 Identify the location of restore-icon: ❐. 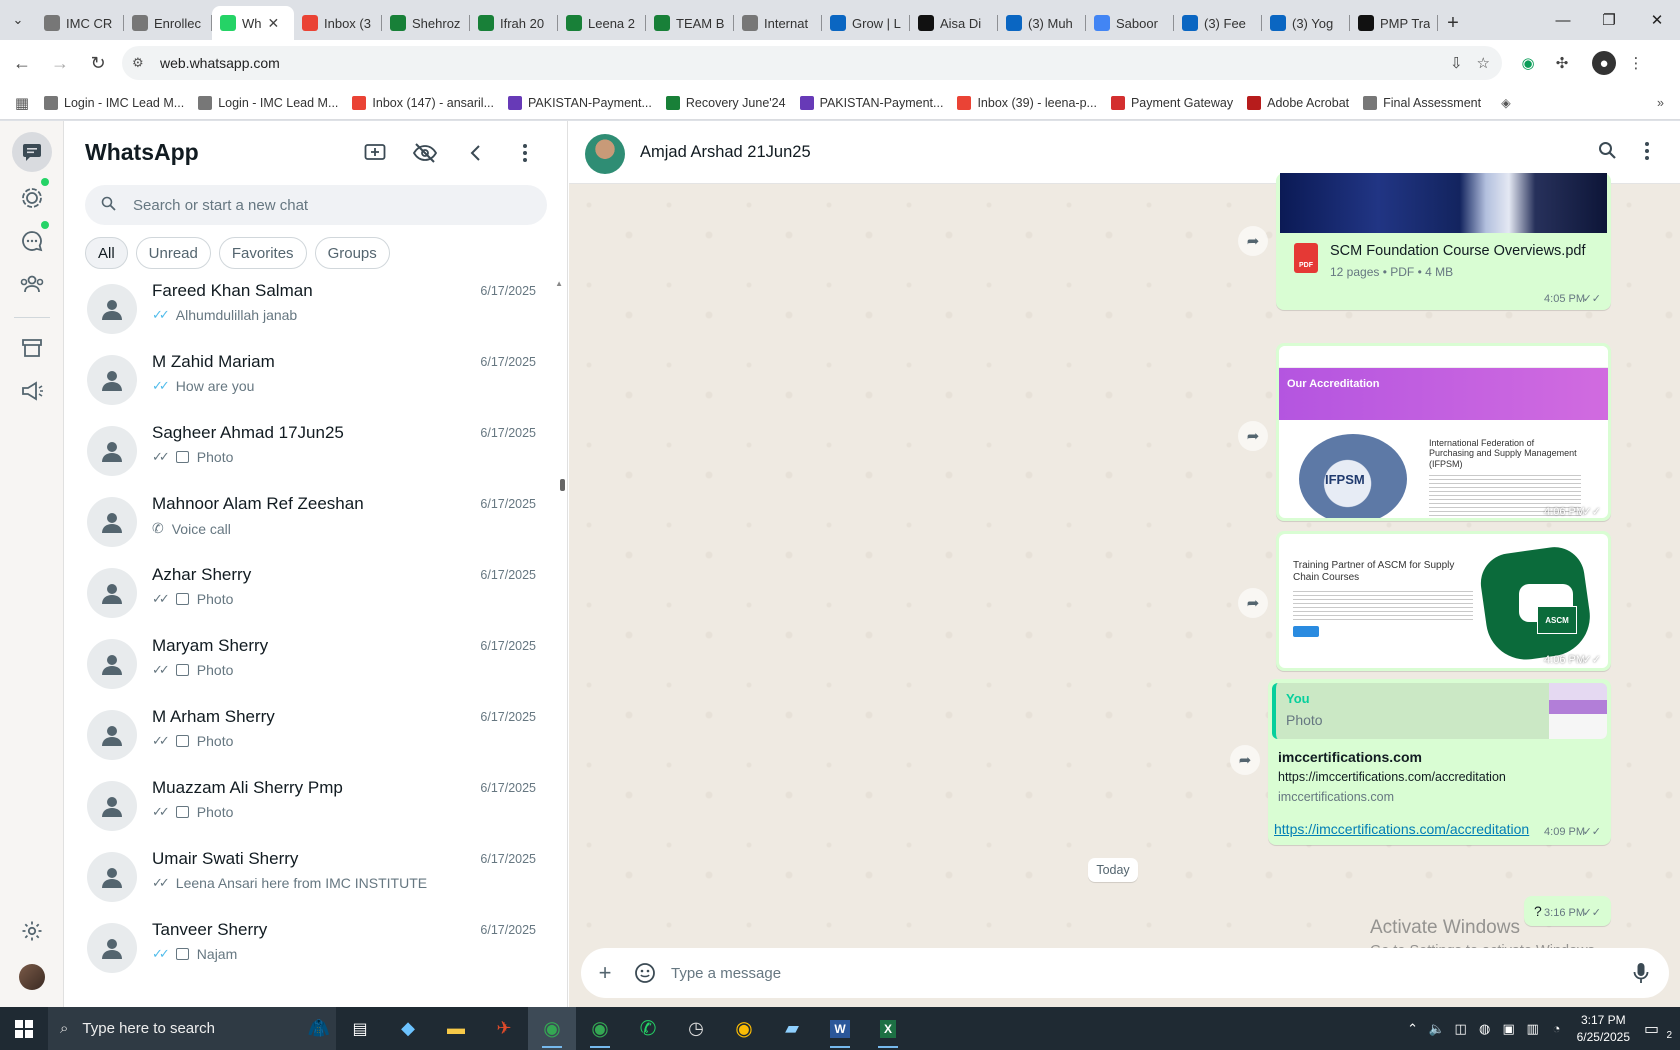
(1609, 20).